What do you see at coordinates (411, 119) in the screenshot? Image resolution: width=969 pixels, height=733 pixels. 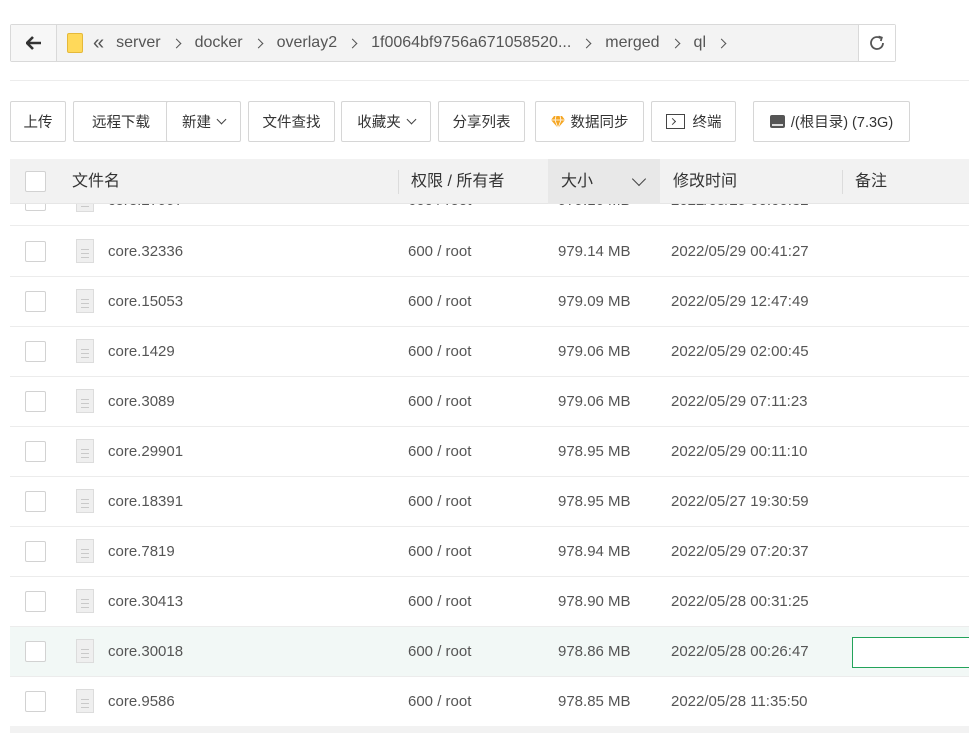 I see `chevron-down-icon` at bounding box center [411, 119].